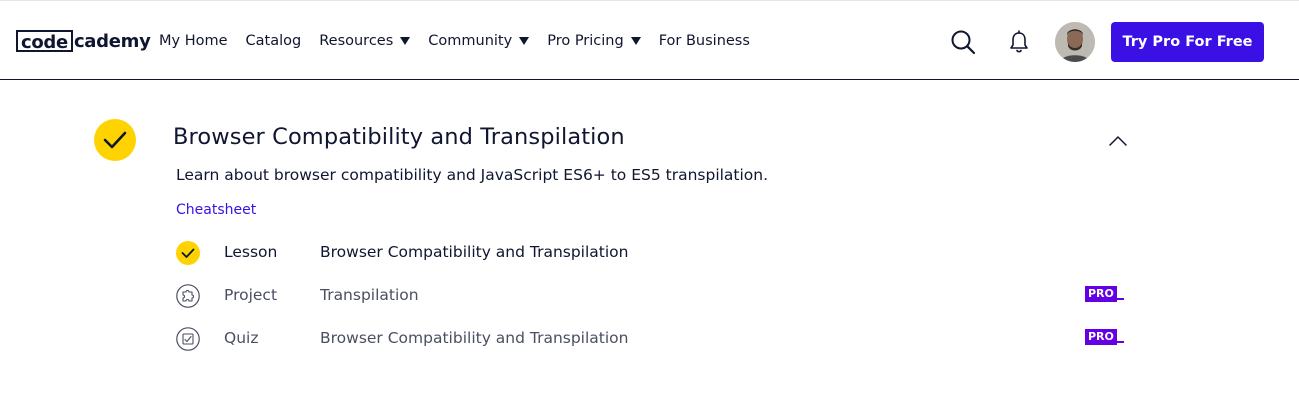  Describe the element at coordinates (585, 41) in the screenshot. I see `nav-pro-pricing-label: Pro Pricing` at that location.